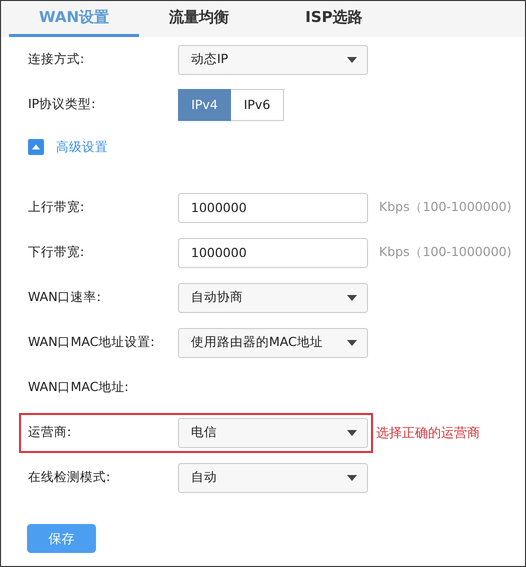 This screenshot has width=526, height=567. Describe the element at coordinates (199, 19) in the screenshot. I see `tab: 流量均衡` at that location.